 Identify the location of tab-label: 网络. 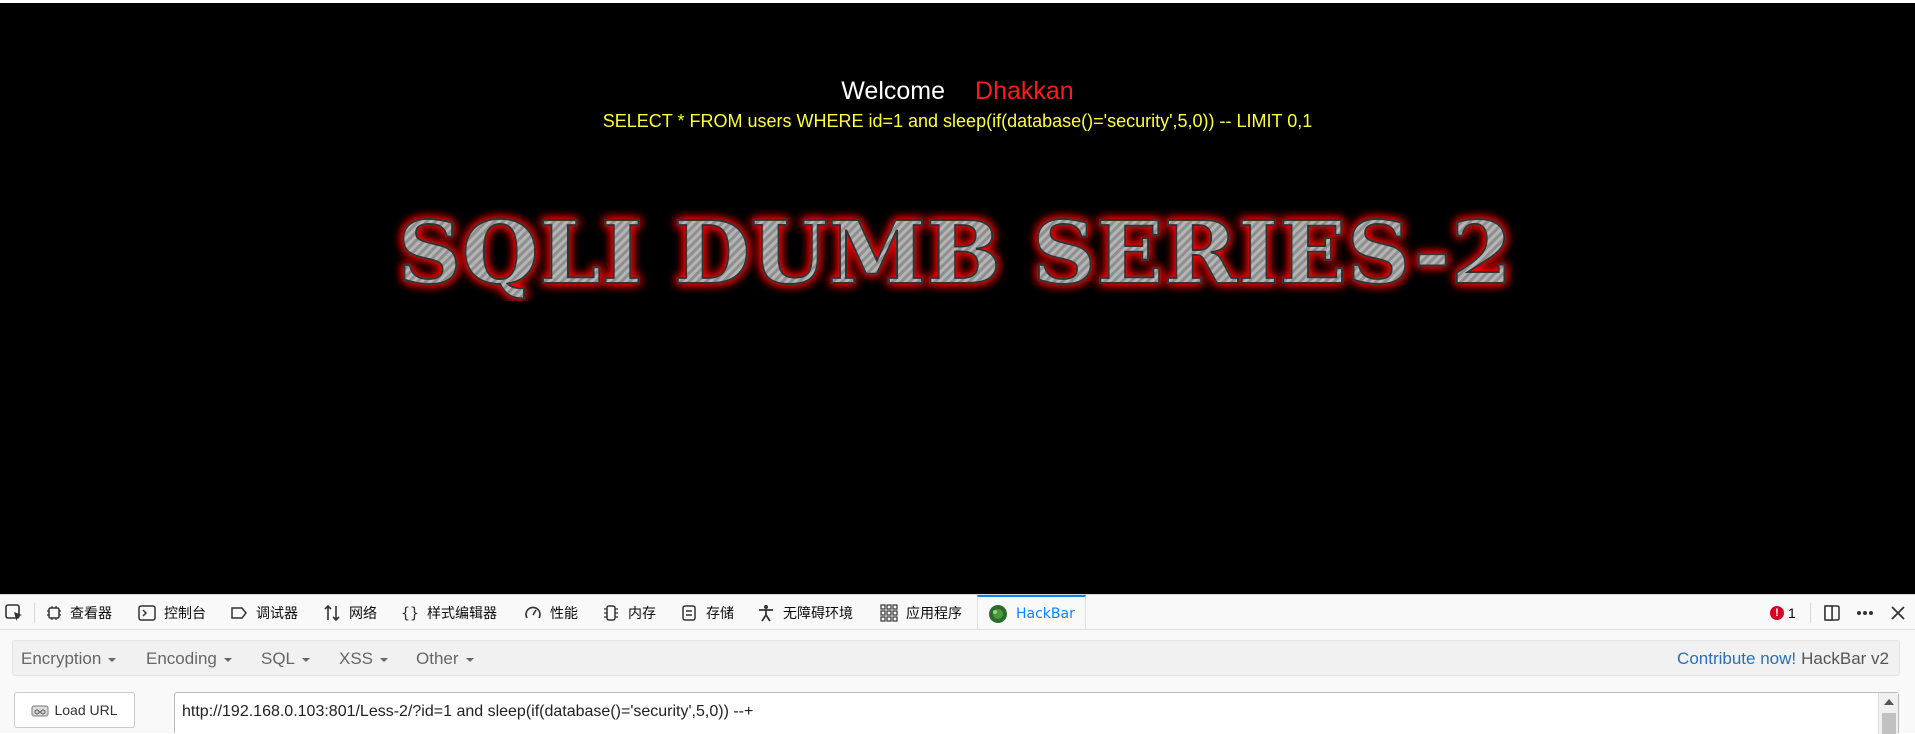
(363, 613).